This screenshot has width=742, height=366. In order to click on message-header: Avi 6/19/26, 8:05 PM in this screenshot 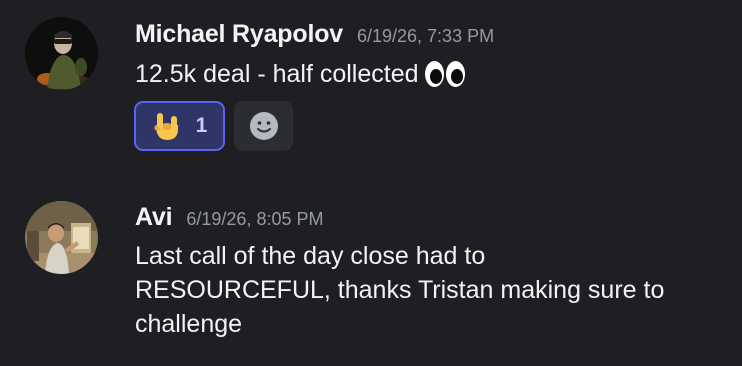, I will do `click(229, 217)`.